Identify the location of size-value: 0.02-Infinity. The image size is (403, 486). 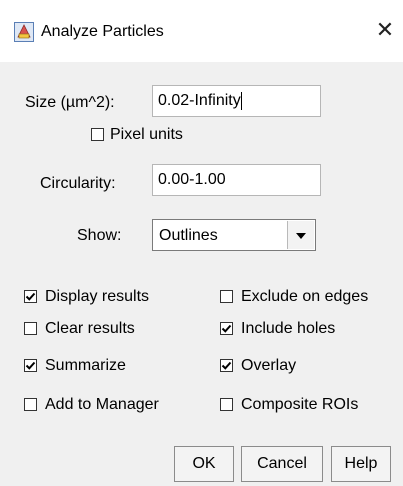
(199, 100).